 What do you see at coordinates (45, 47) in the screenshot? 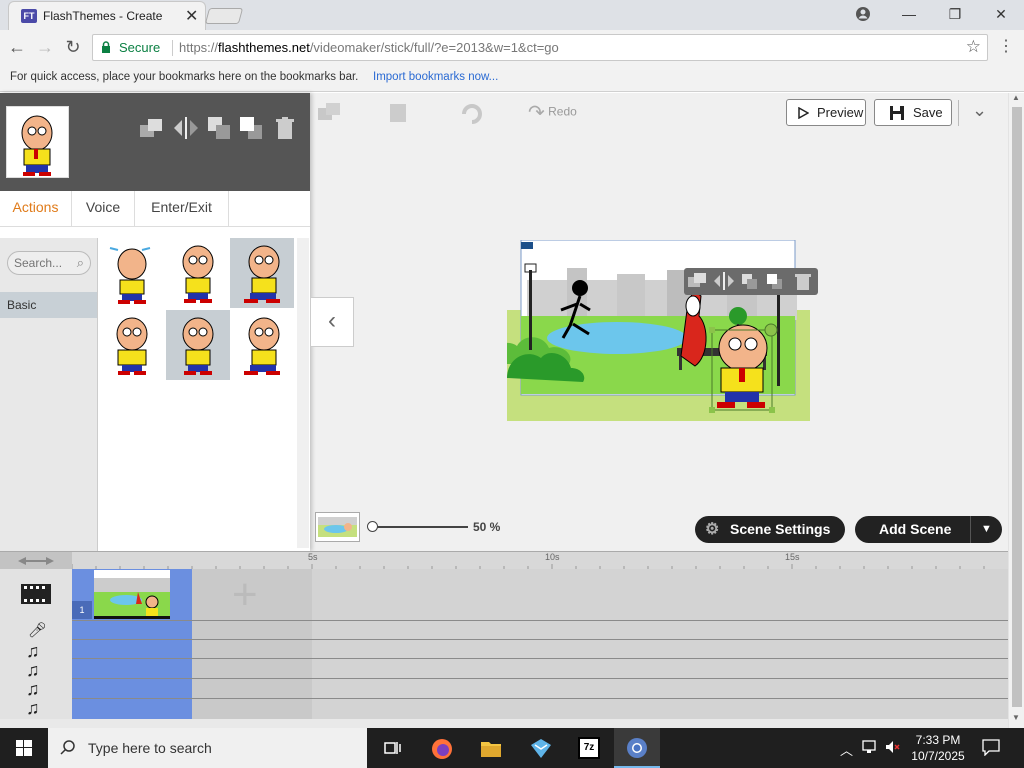
I see `forward-icon: →` at bounding box center [45, 47].